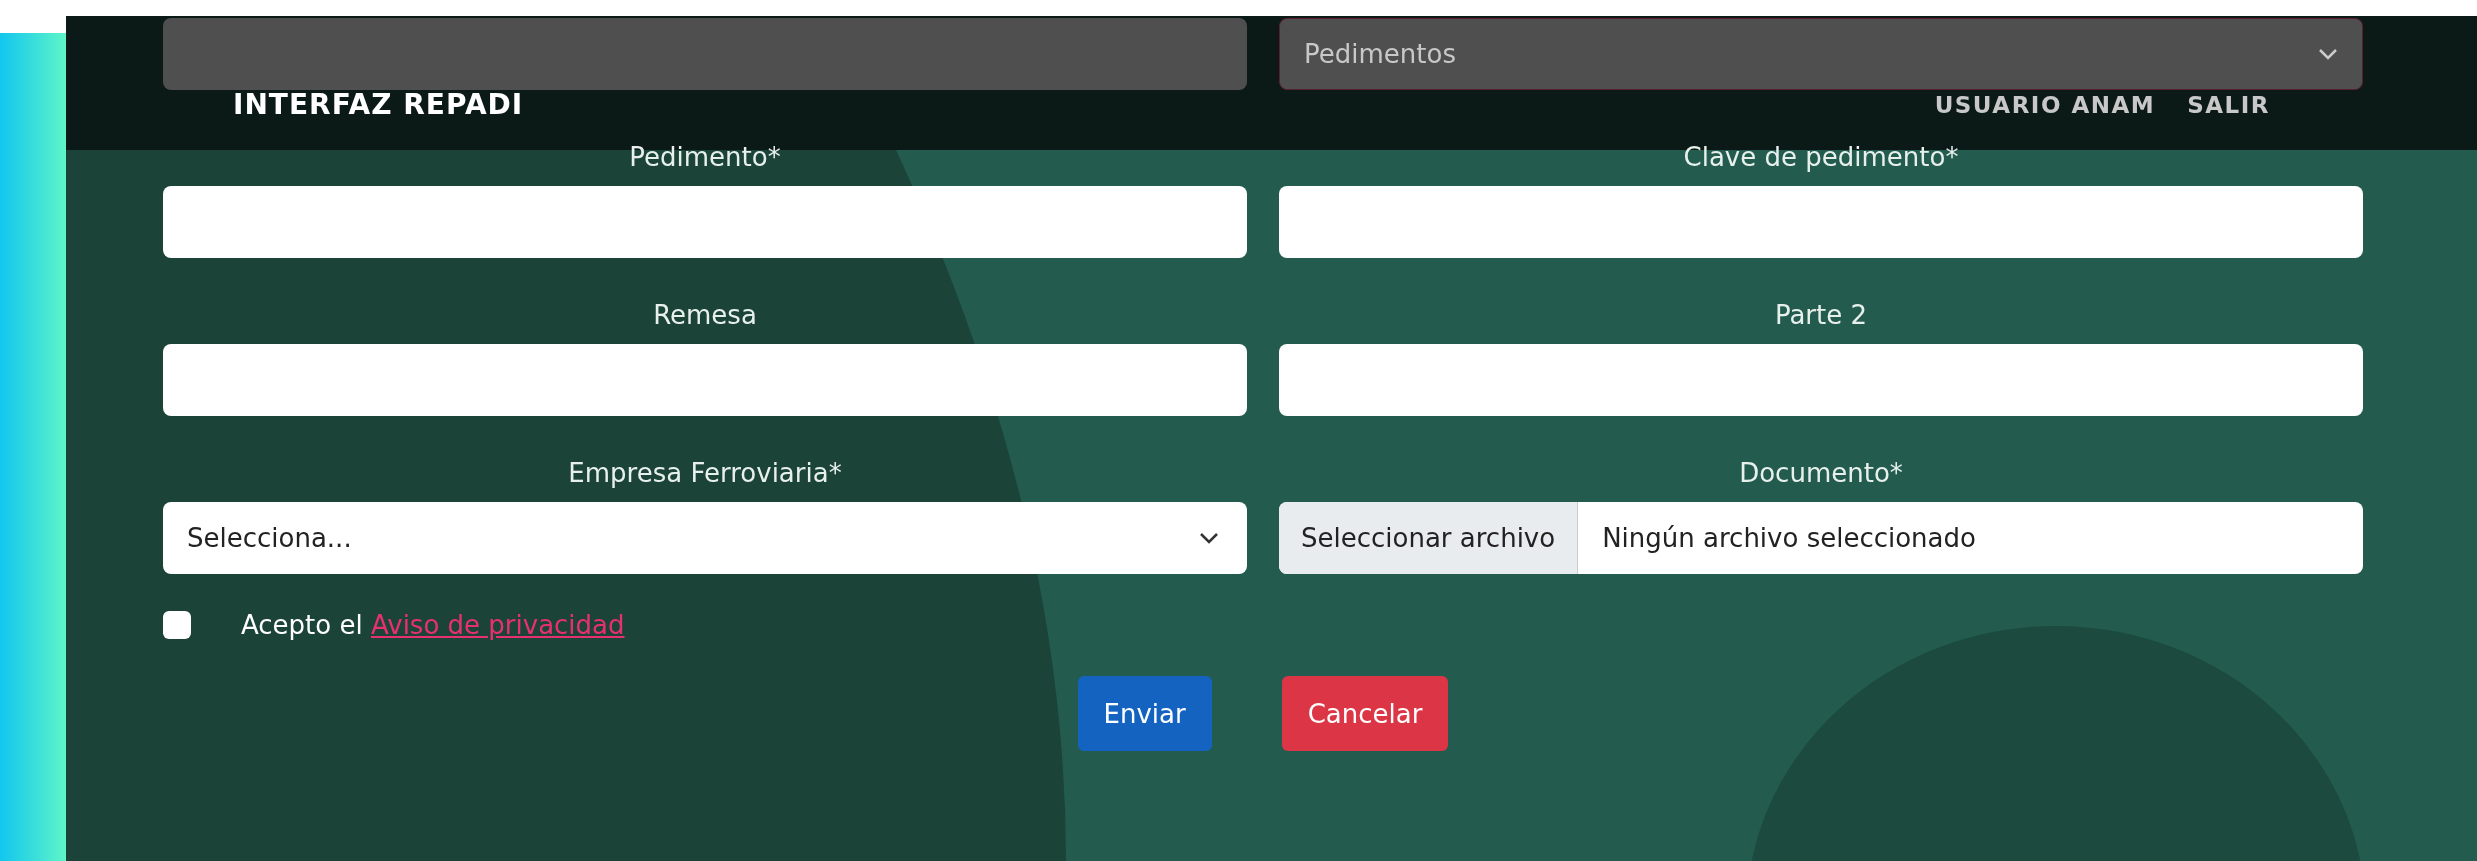 The image size is (2477, 861). What do you see at coordinates (378, 104) in the screenshot?
I see `app-title: INTERFAZ REPADI` at bounding box center [378, 104].